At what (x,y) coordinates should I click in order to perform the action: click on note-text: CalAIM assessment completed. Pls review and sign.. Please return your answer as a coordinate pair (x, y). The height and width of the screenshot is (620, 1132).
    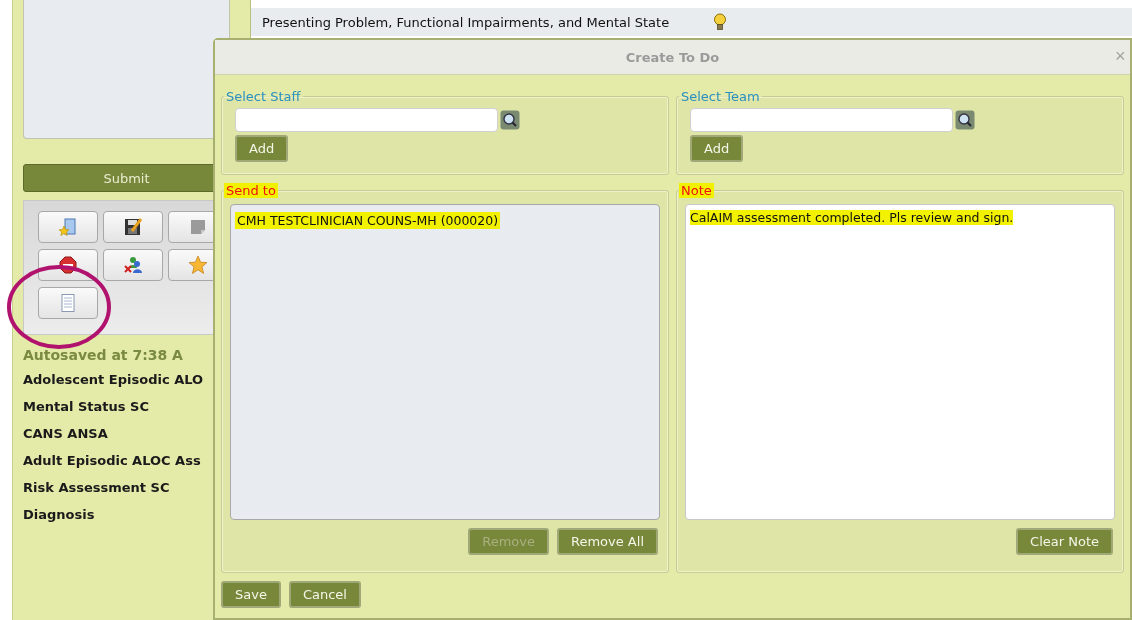
    Looking at the image, I should click on (852, 217).